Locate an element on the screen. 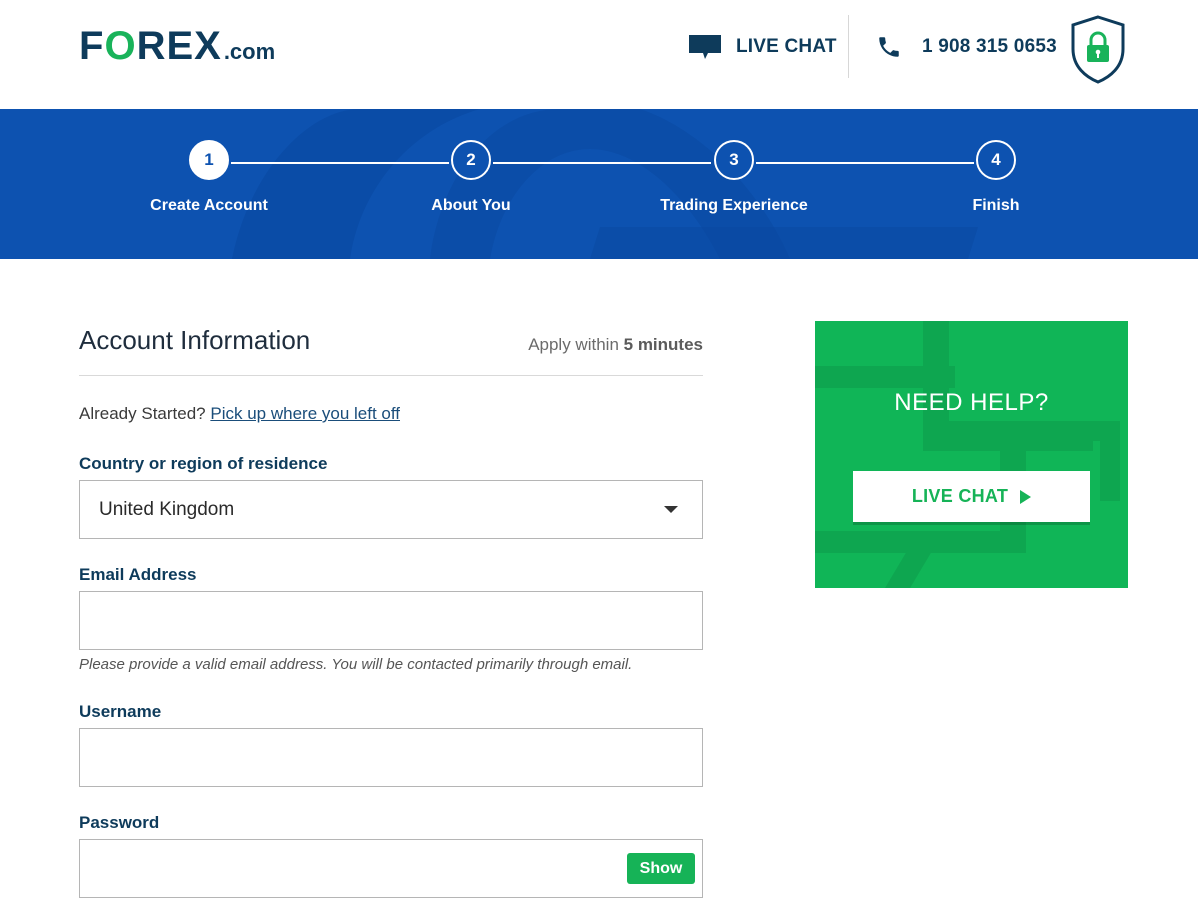 The width and height of the screenshot is (1198, 898). step-finish: 4 Finish is located at coordinates (996, 177).